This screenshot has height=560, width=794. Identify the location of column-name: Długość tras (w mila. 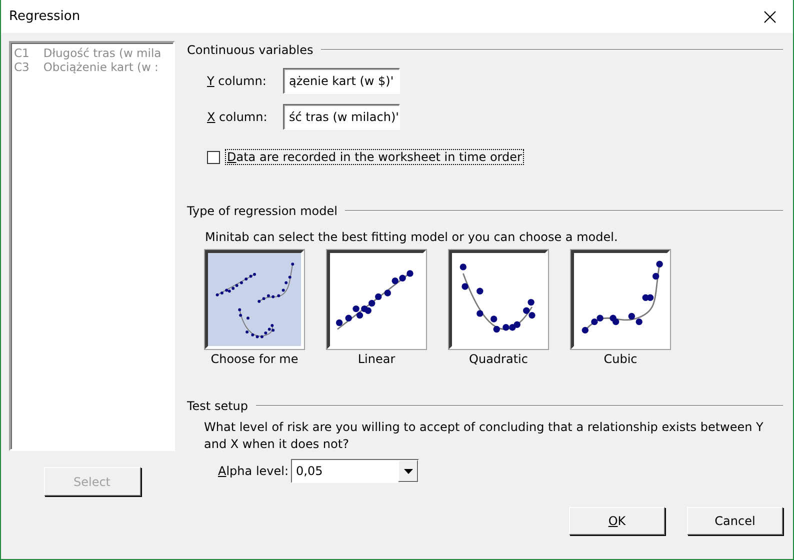
(102, 53).